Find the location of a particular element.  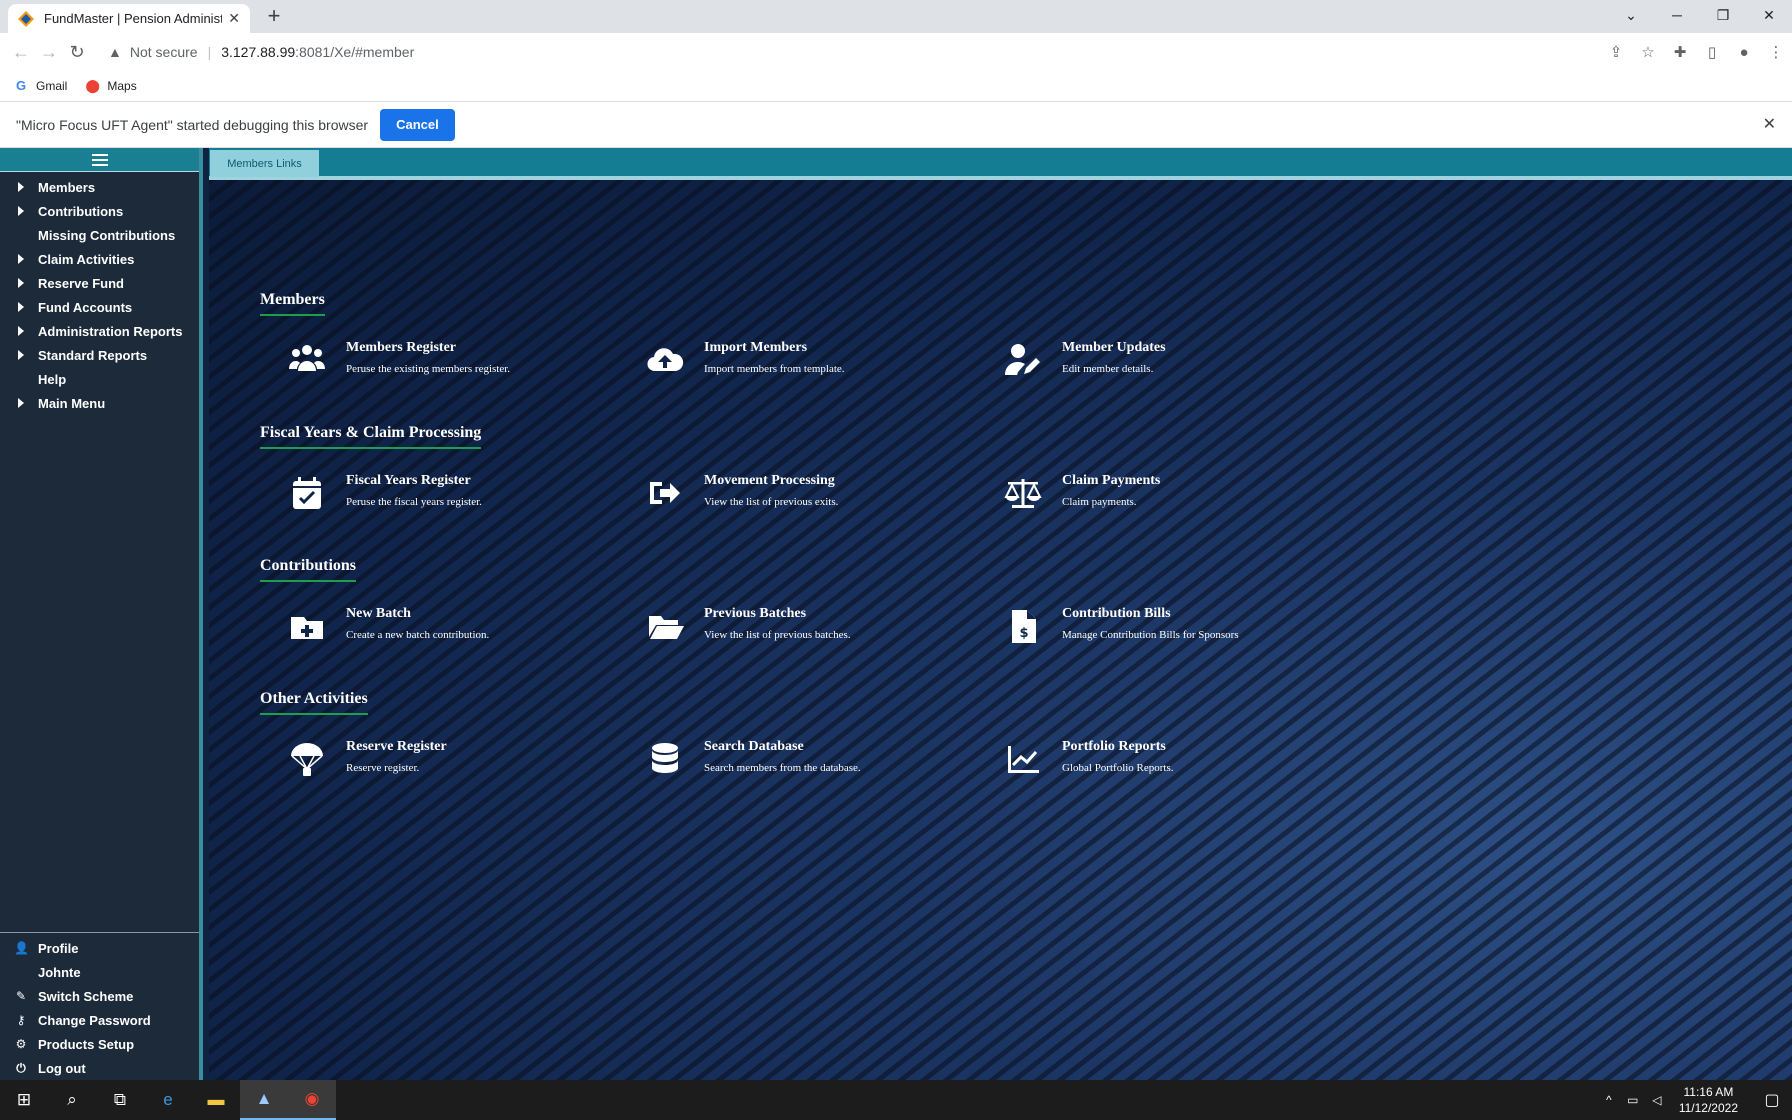

bookmarks-bar: G Gmail ⬤ Maps is located at coordinates (896, 86).